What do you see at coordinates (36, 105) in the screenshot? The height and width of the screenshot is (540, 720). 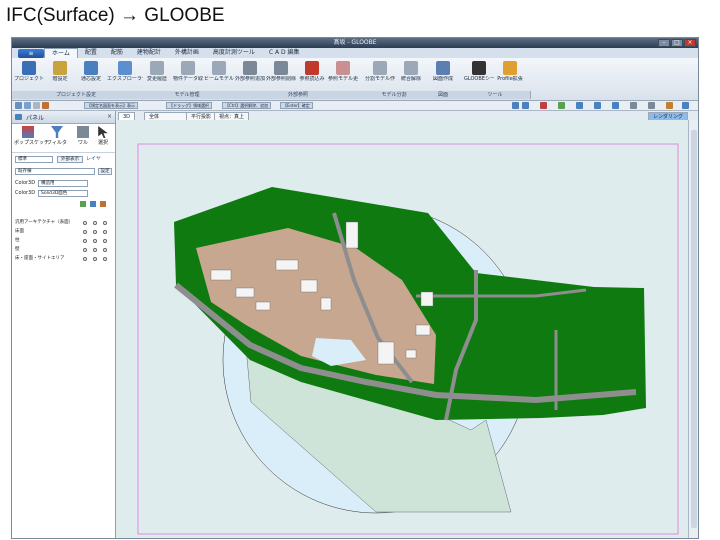 I see `pointer-icon` at bounding box center [36, 105].